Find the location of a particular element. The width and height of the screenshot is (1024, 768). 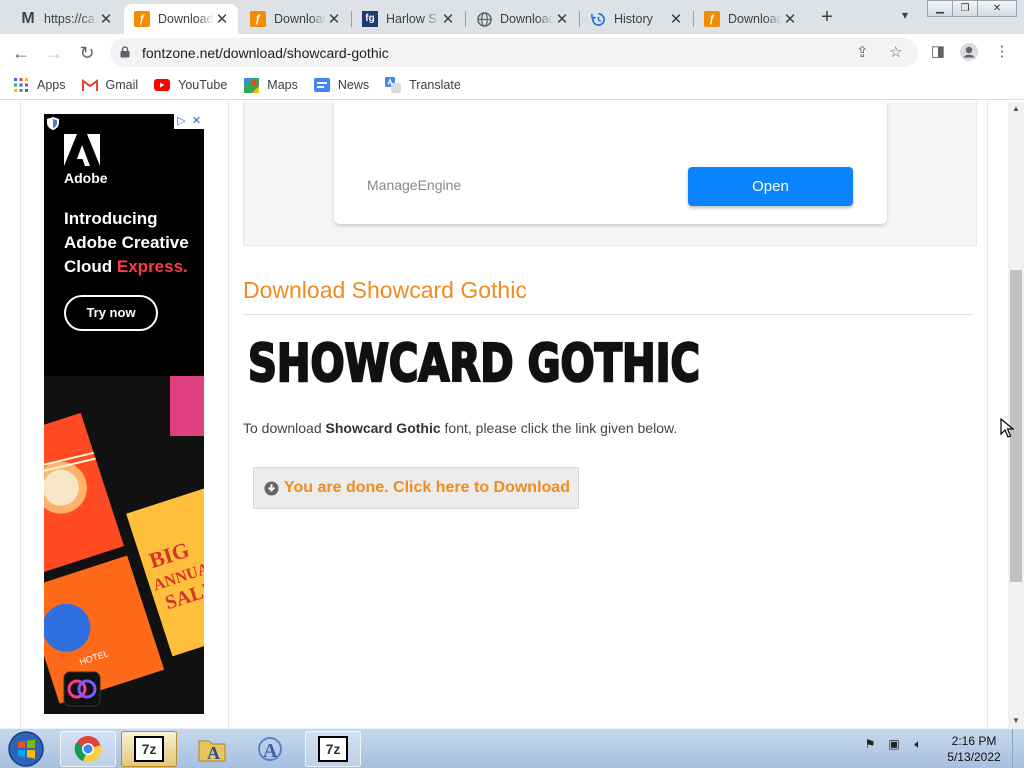

back-arrow-icon: ← is located at coordinates (21, 53).